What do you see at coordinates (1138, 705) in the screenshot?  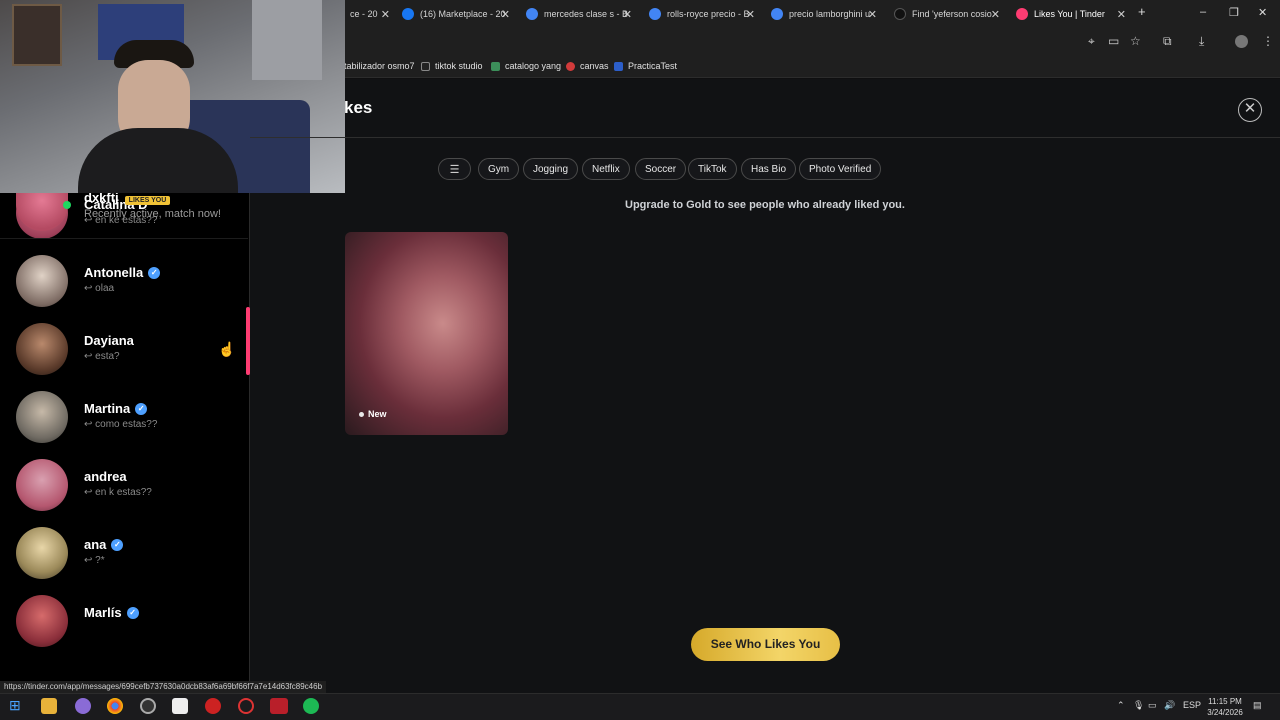 I see `microphone-icon: 🎙` at bounding box center [1138, 705].